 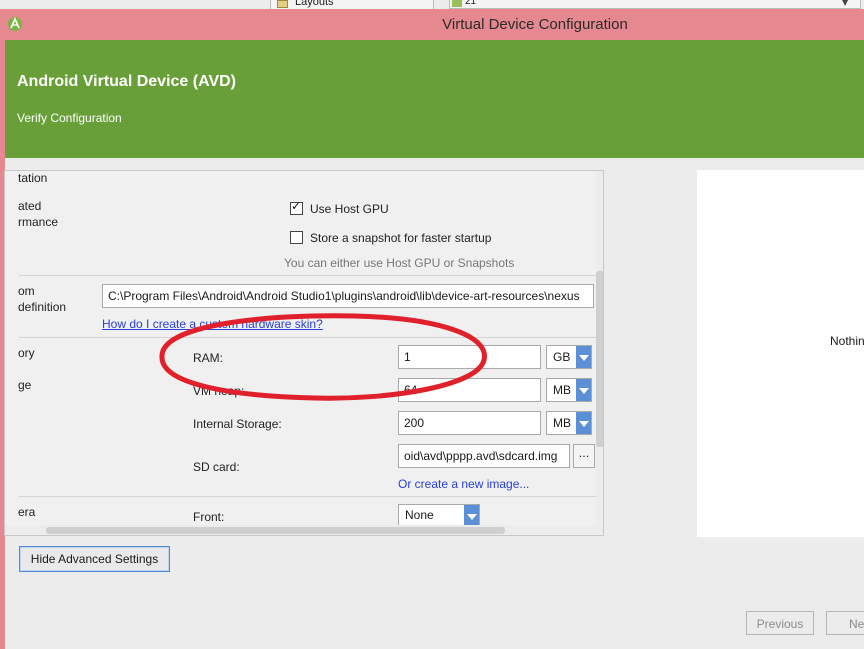 I want to click on section-label-camera: era, so click(x=27, y=512).